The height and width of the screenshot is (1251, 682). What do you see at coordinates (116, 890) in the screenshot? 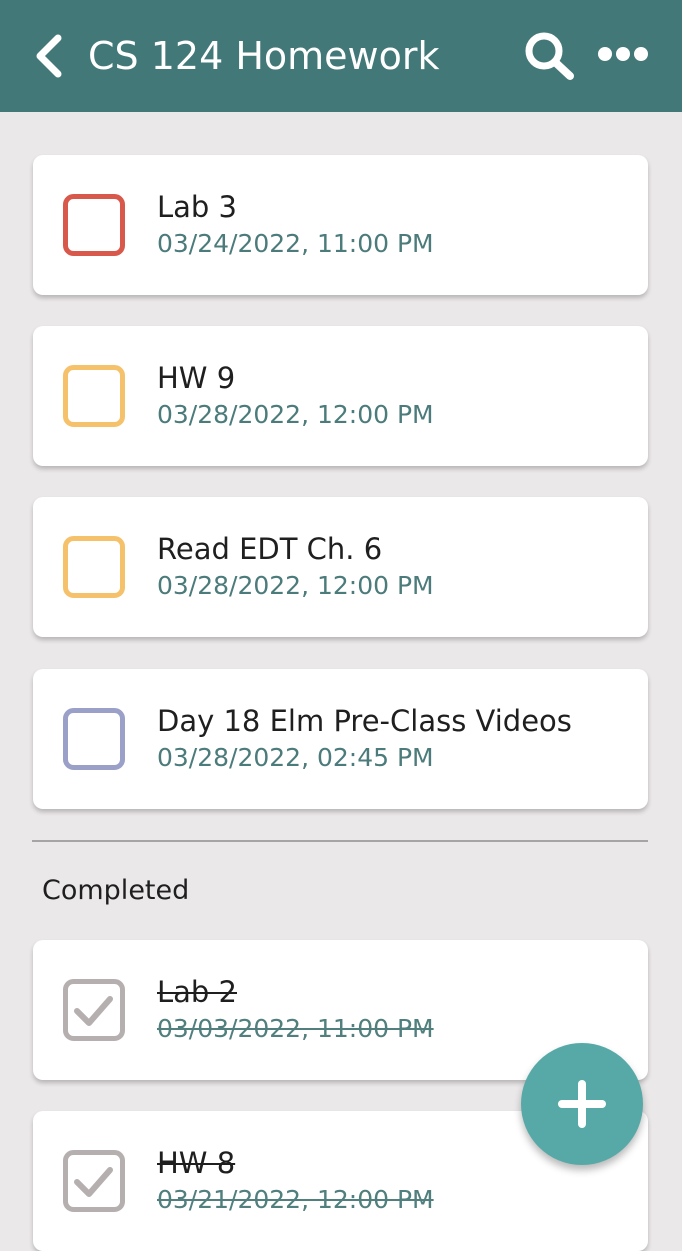
I see `completed-section-label: Completed` at bounding box center [116, 890].